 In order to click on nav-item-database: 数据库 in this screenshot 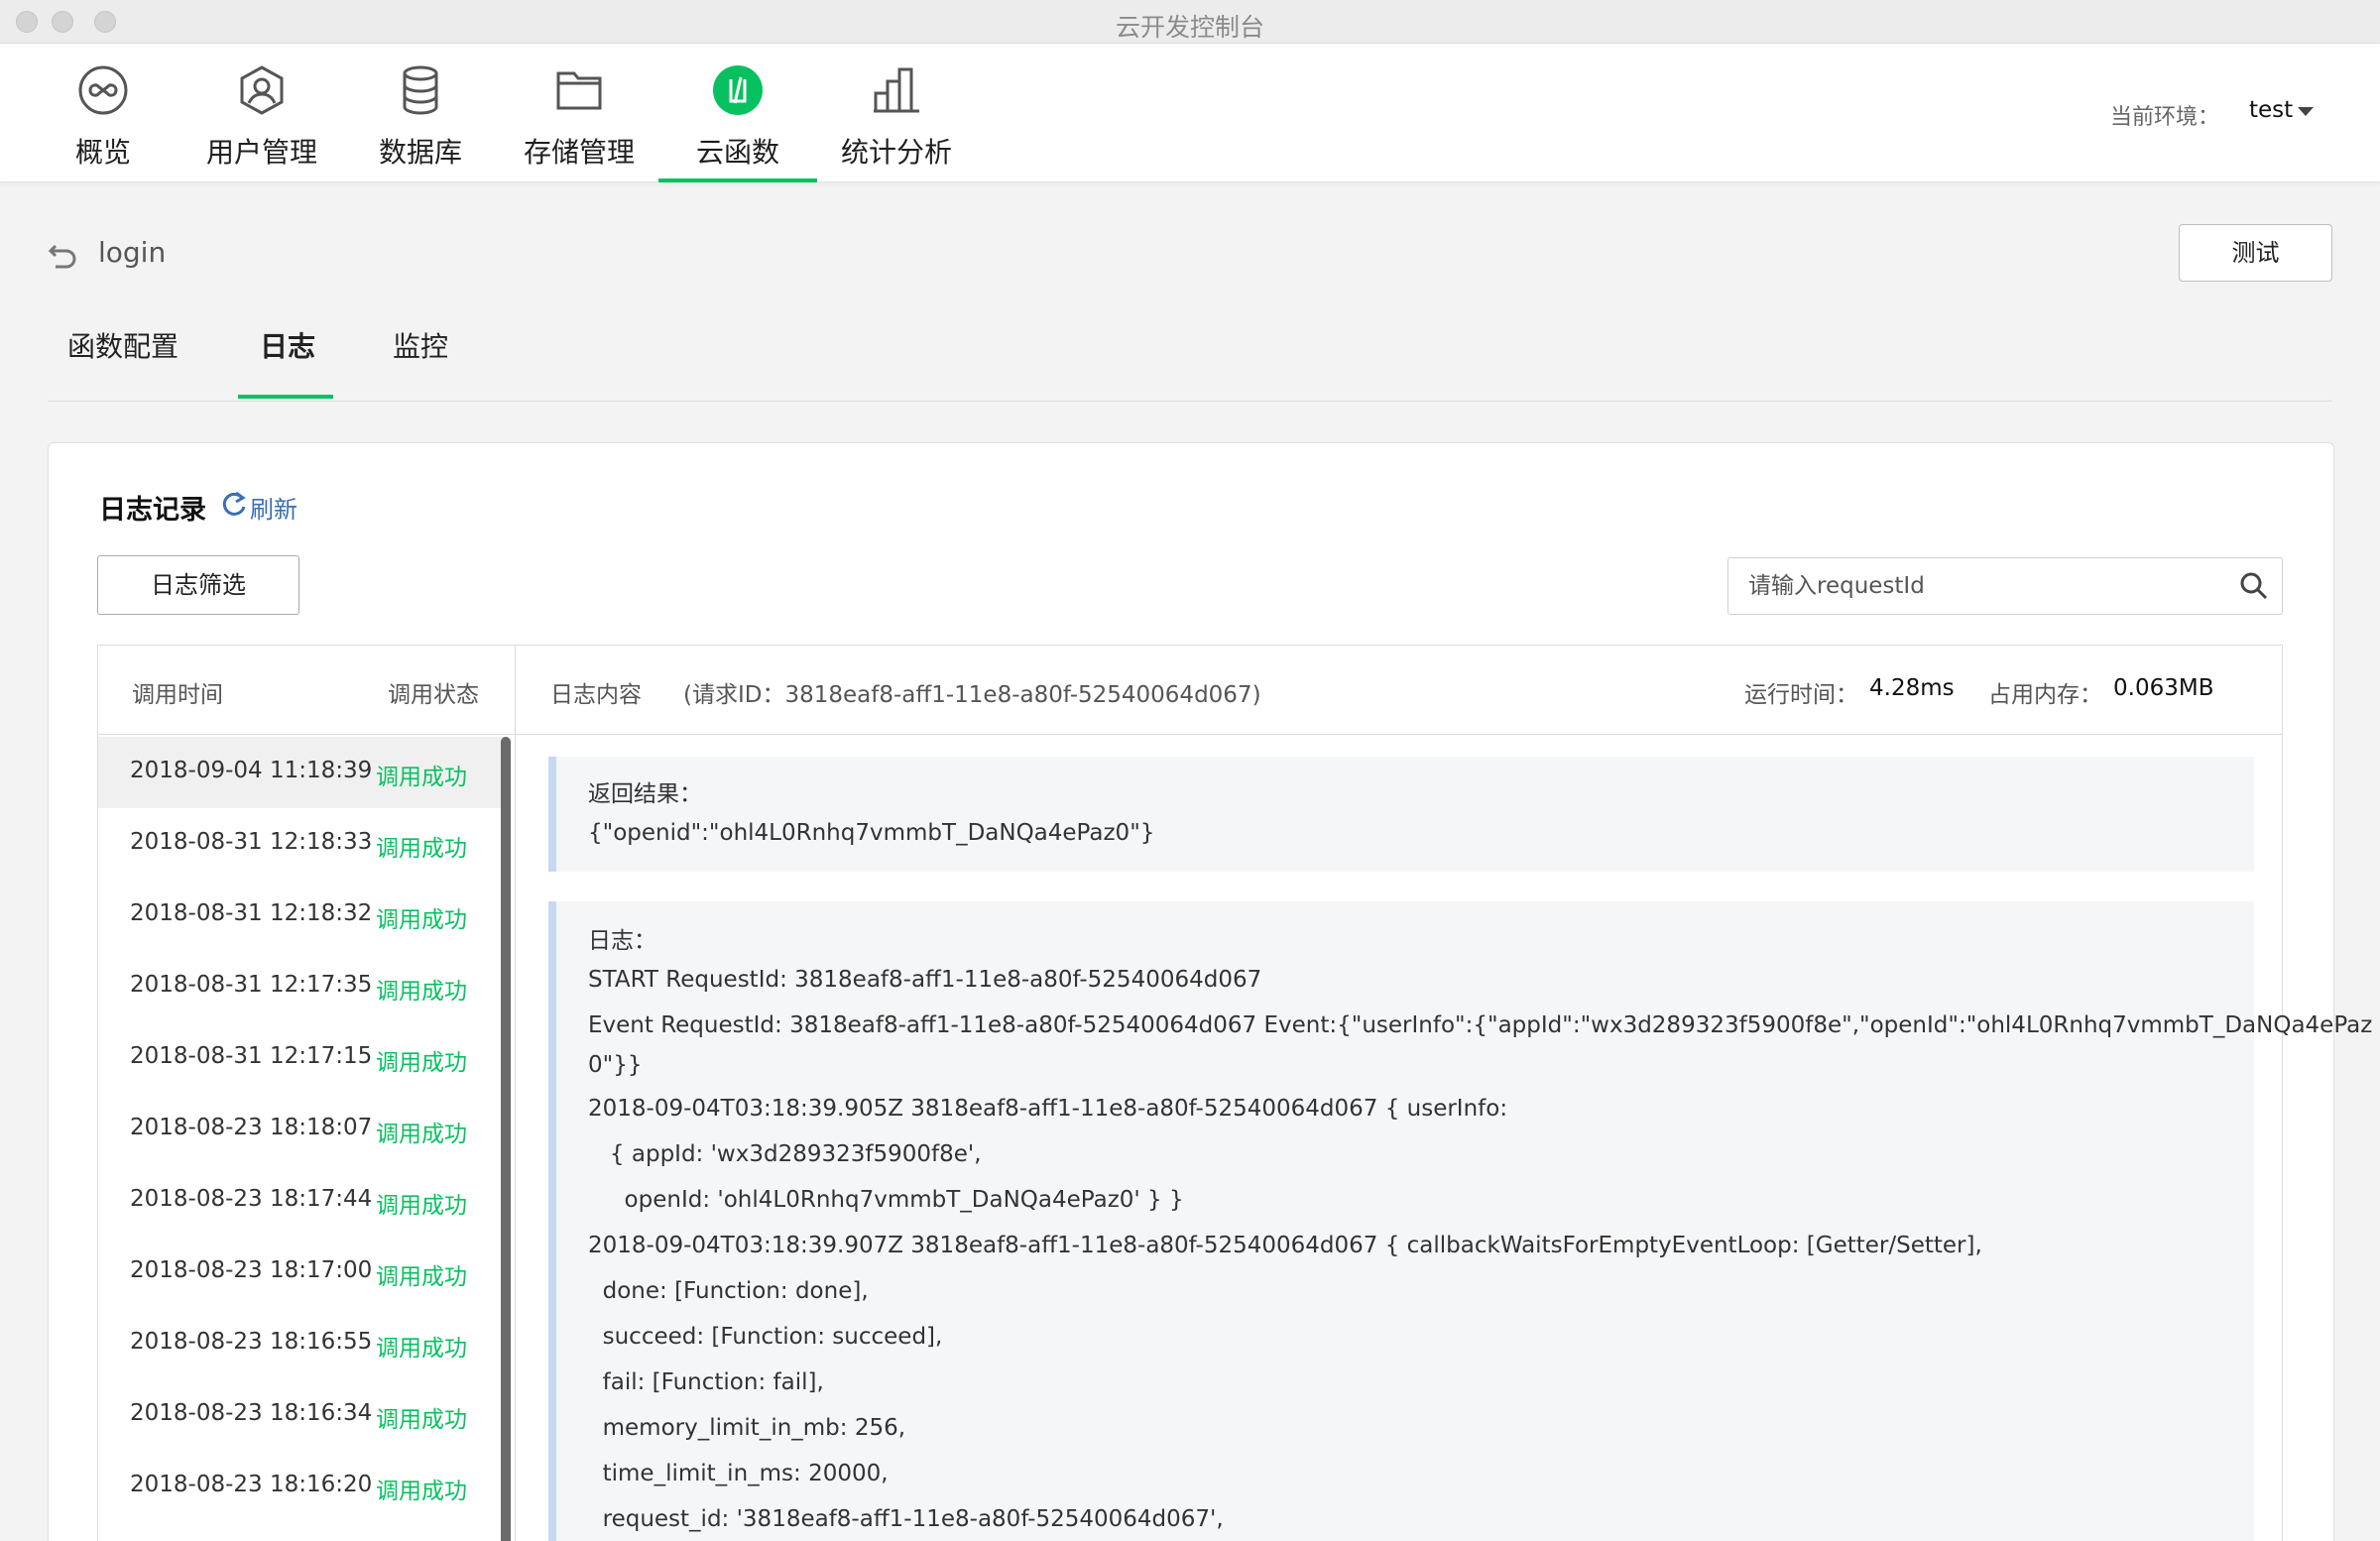, I will do `click(420, 113)`.